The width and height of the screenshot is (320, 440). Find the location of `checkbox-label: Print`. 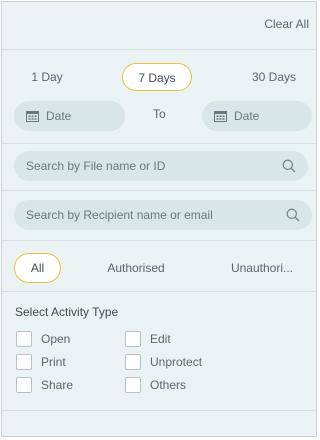

checkbox-label: Print is located at coordinates (53, 362).